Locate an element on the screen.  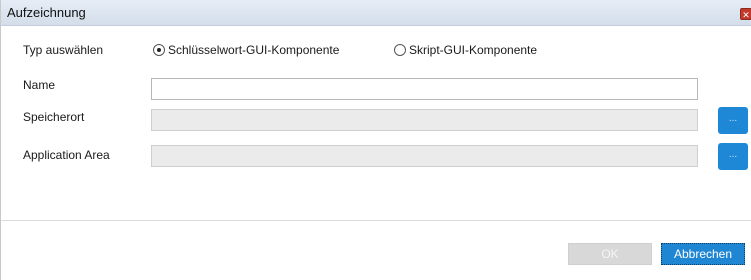
radio-keyword-gui-component: Schlüsselwort-GUI-Komponente is located at coordinates (246, 50).